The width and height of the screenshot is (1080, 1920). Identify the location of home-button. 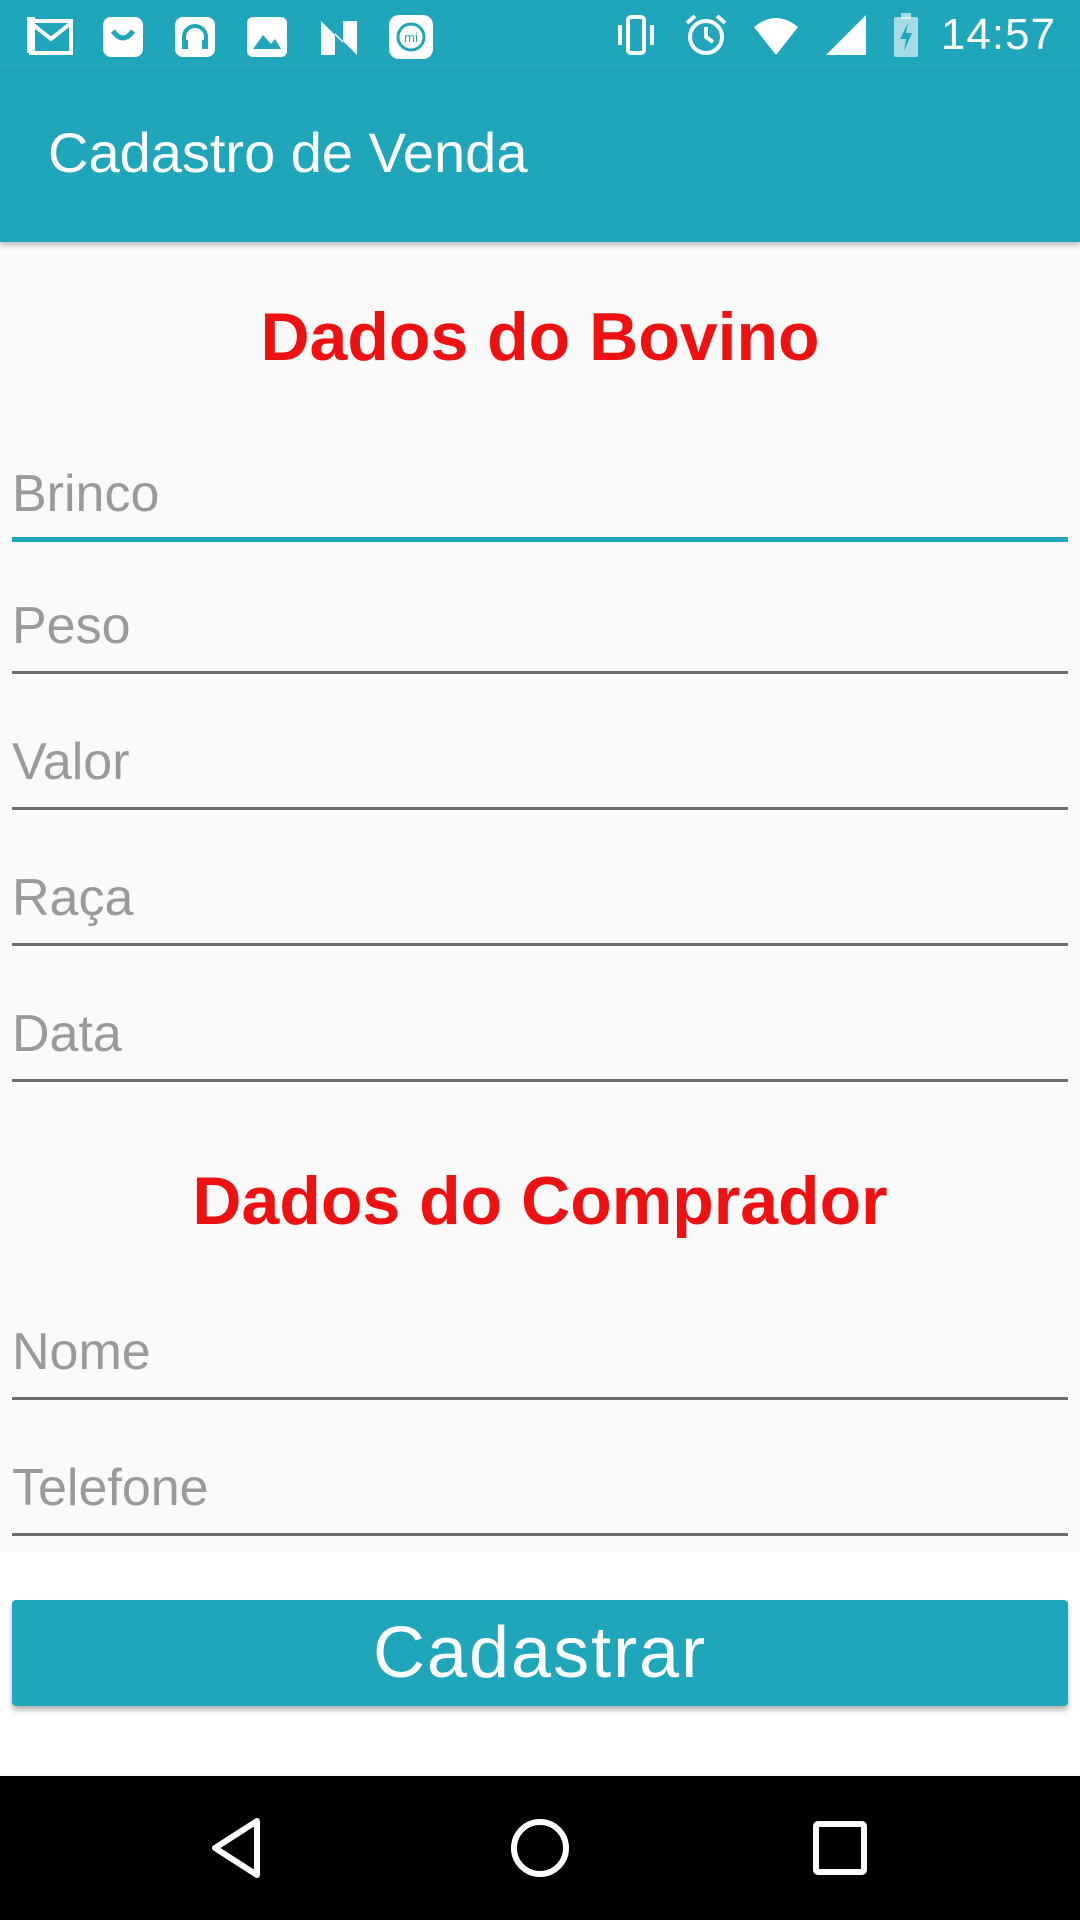
(540, 1848).